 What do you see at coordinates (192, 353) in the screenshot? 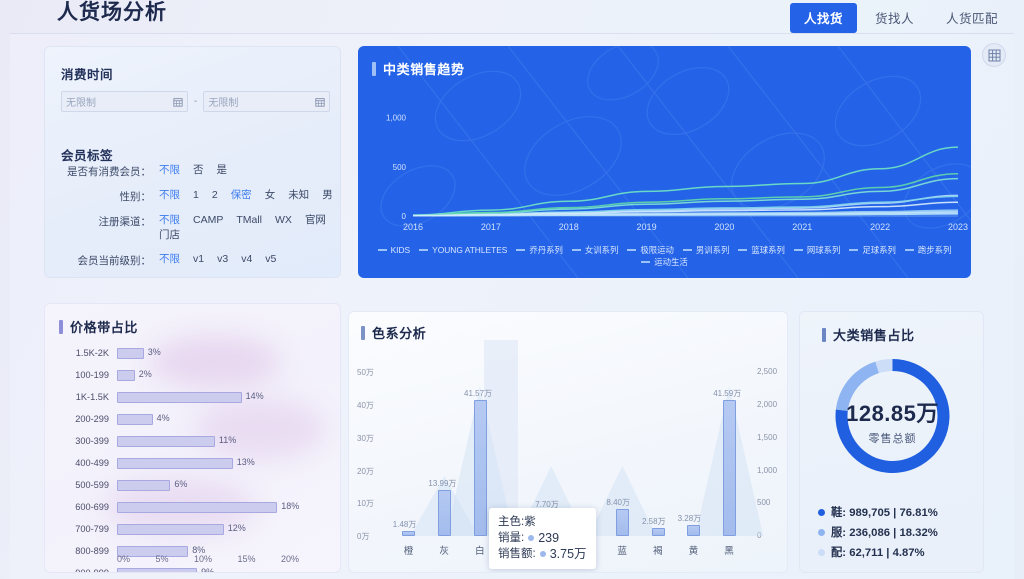
I see `price-band-row: 1.5K-2K 3%` at bounding box center [192, 353].